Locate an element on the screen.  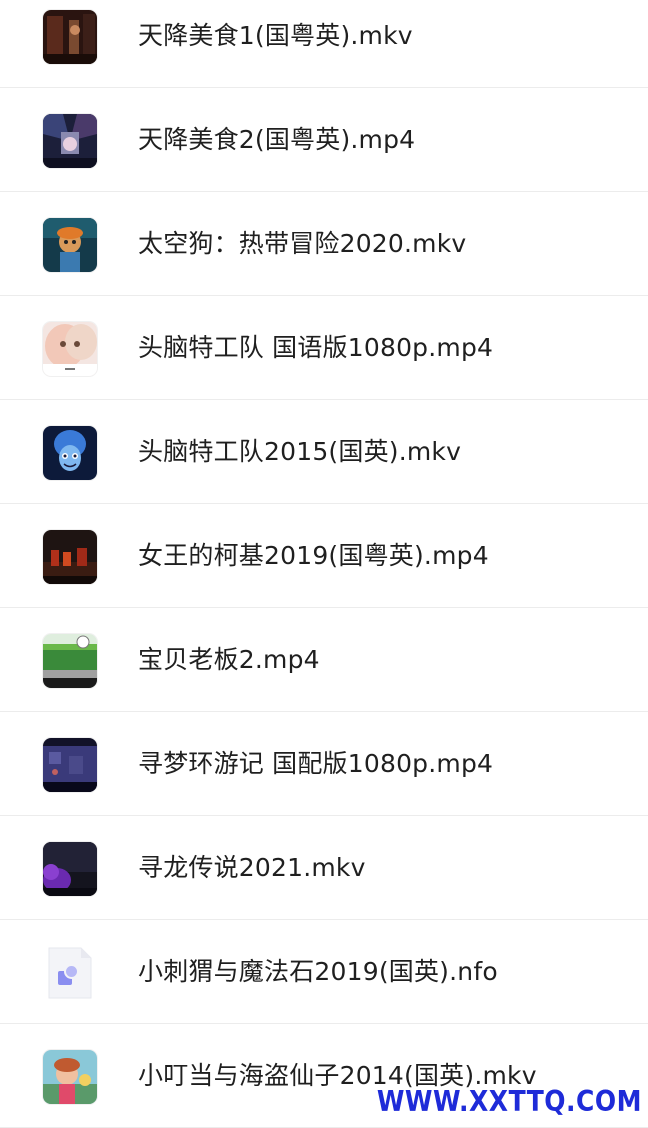
list-item: 寻龙传说2021.mkv is located at coordinates (324, 868).